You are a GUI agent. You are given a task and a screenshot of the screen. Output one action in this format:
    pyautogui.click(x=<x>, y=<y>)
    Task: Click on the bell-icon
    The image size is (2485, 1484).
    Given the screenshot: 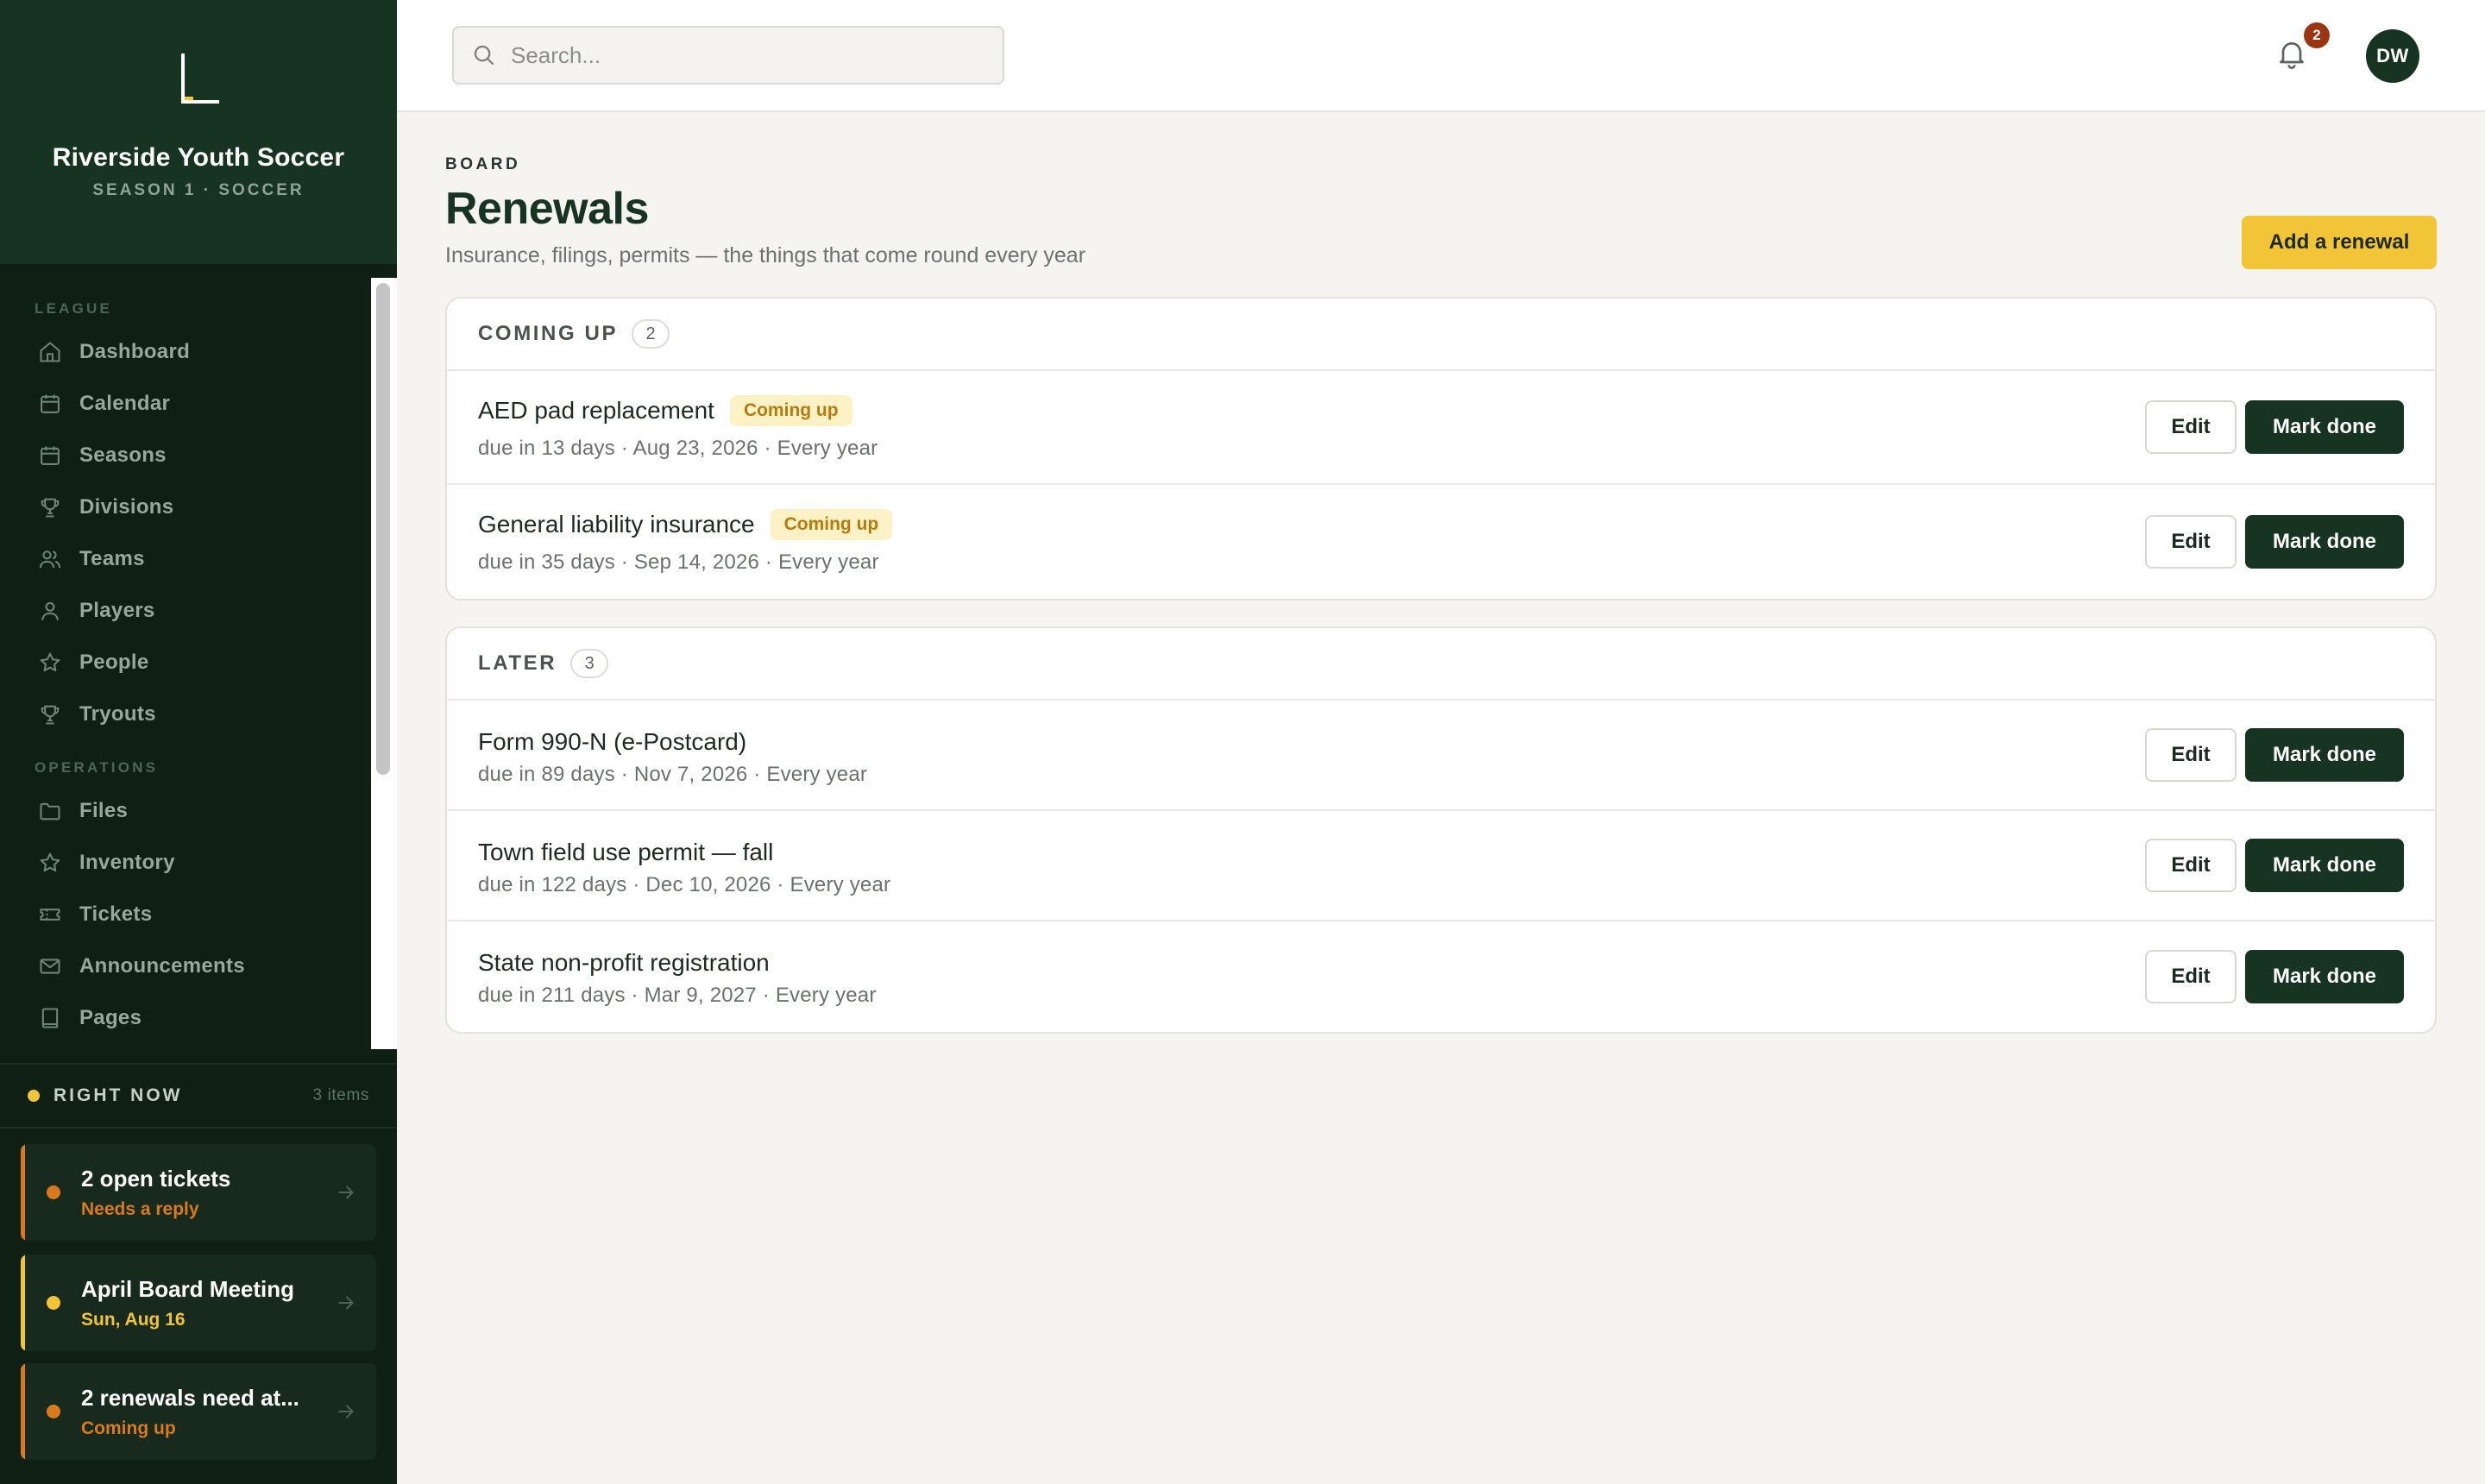 What is the action you would take?
    pyautogui.click(x=2292, y=55)
    